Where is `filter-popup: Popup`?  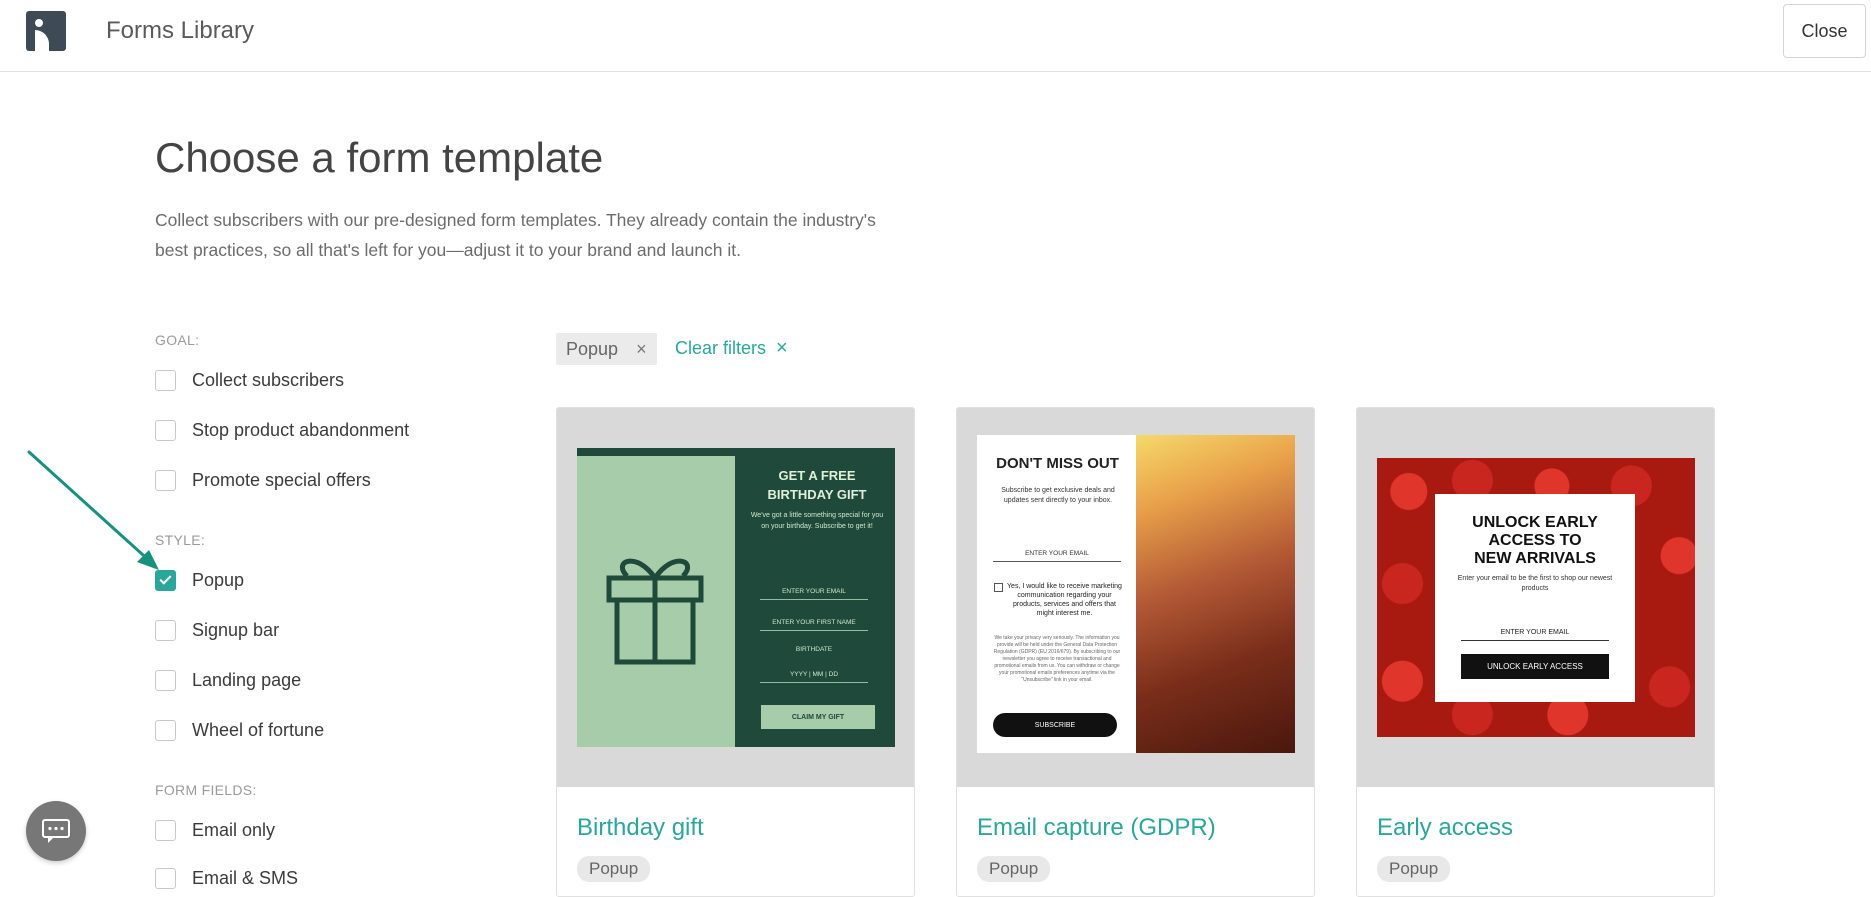
filter-popup: Popup is located at coordinates (199, 580).